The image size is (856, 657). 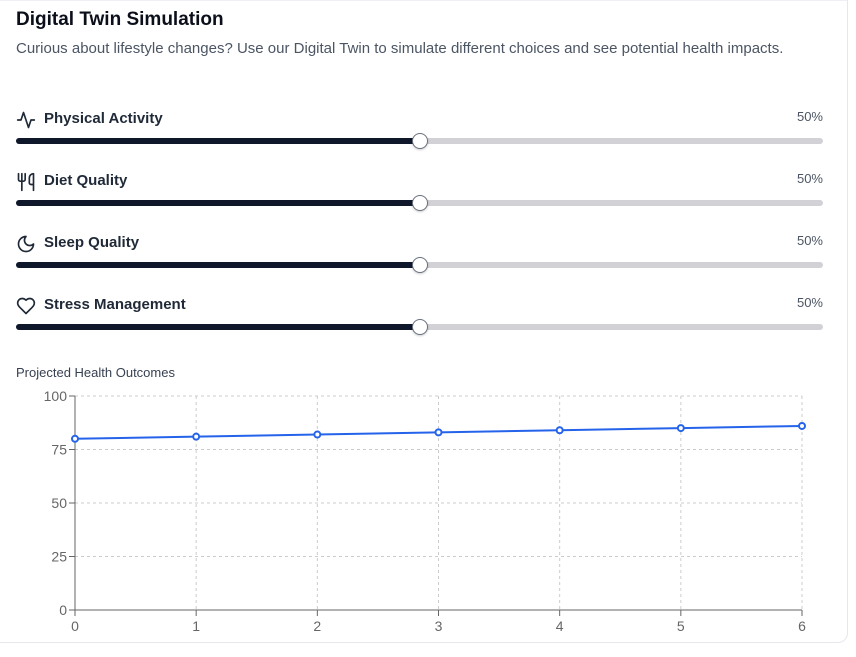 What do you see at coordinates (59, 557) in the screenshot?
I see `y-tick-label: 25` at bounding box center [59, 557].